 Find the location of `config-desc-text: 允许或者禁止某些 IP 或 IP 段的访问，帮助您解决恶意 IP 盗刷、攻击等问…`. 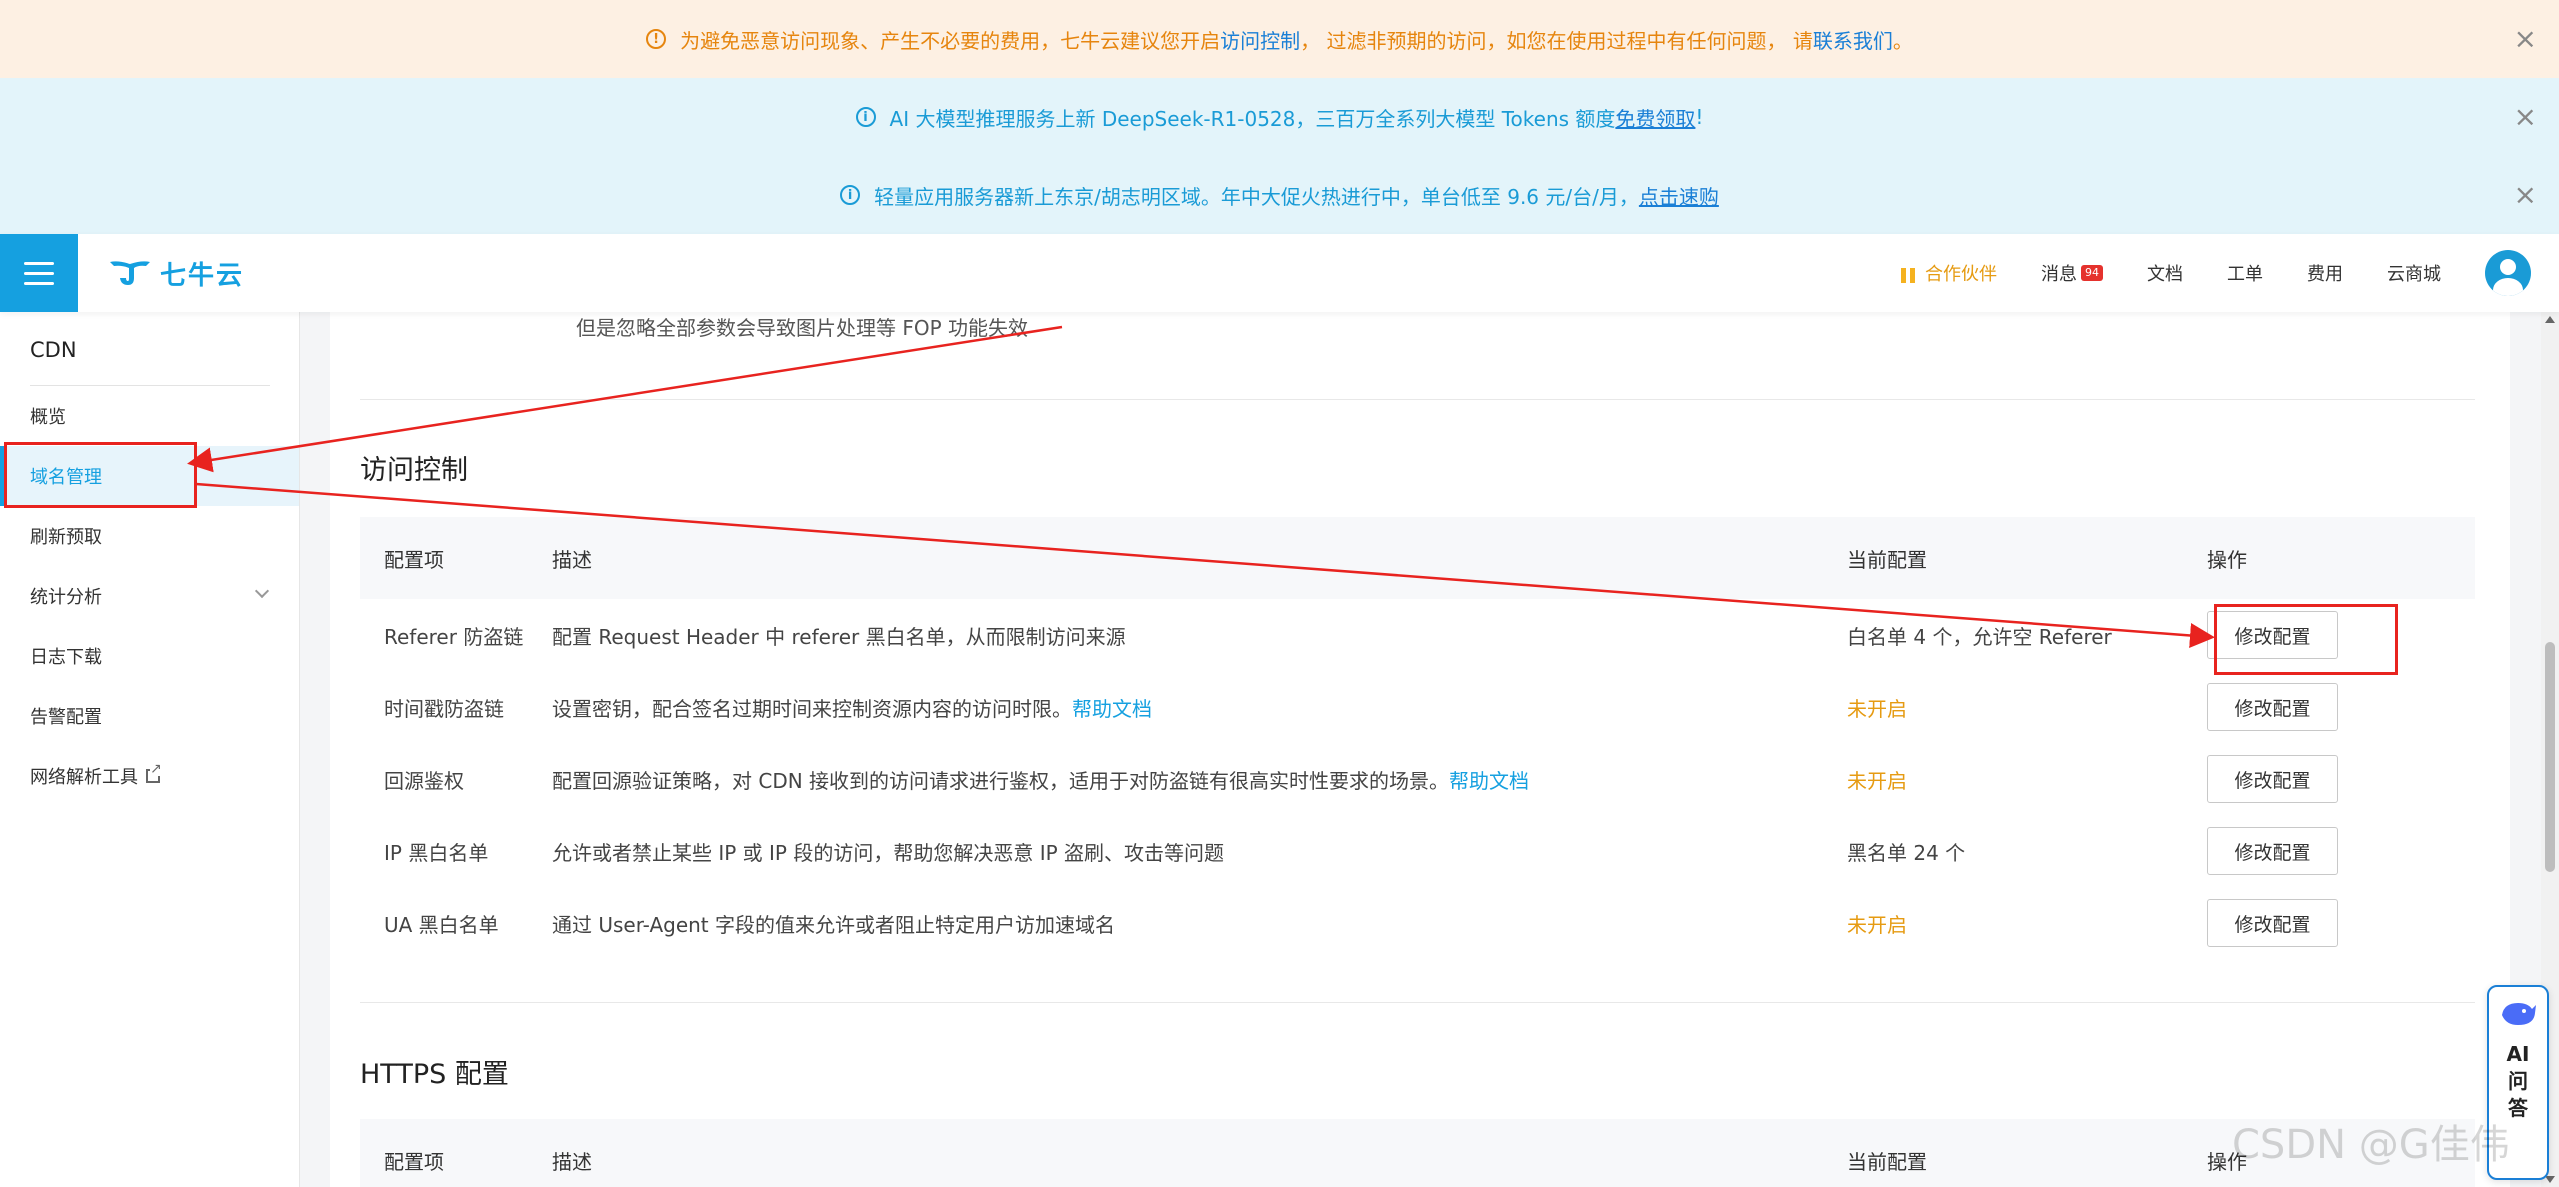

config-desc-text: 允许或者禁止某些 IP 或 IP 段的访问，帮助您解决恶意 IP 盗刷、攻击等问… is located at coordinates (888, 852).